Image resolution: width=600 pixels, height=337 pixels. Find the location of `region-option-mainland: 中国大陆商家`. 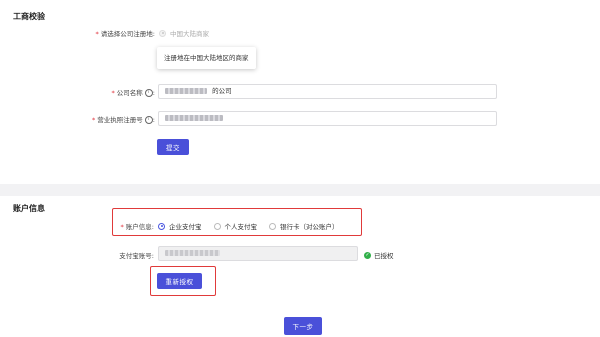

region-option-mainland: 中国大陆商家 is located at coordinates (184, 33).